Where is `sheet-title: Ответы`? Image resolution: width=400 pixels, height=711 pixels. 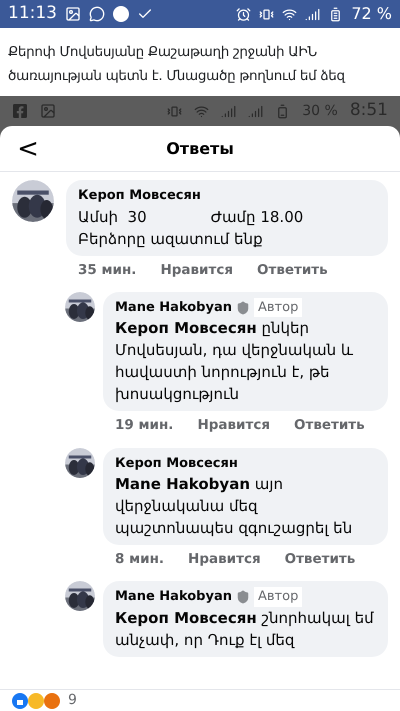 sheet-title: Ответы is located at coordinates (200, 149).